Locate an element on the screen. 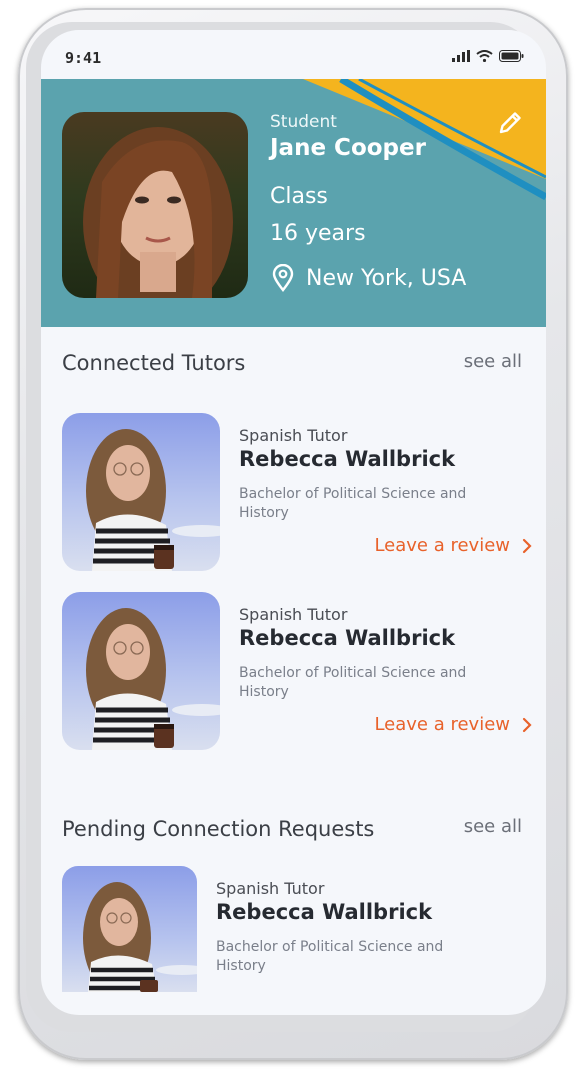 The width and height of the screenshot is (580, 1071). profile-name: Jane Cooper is located at coordinates (348, 148).